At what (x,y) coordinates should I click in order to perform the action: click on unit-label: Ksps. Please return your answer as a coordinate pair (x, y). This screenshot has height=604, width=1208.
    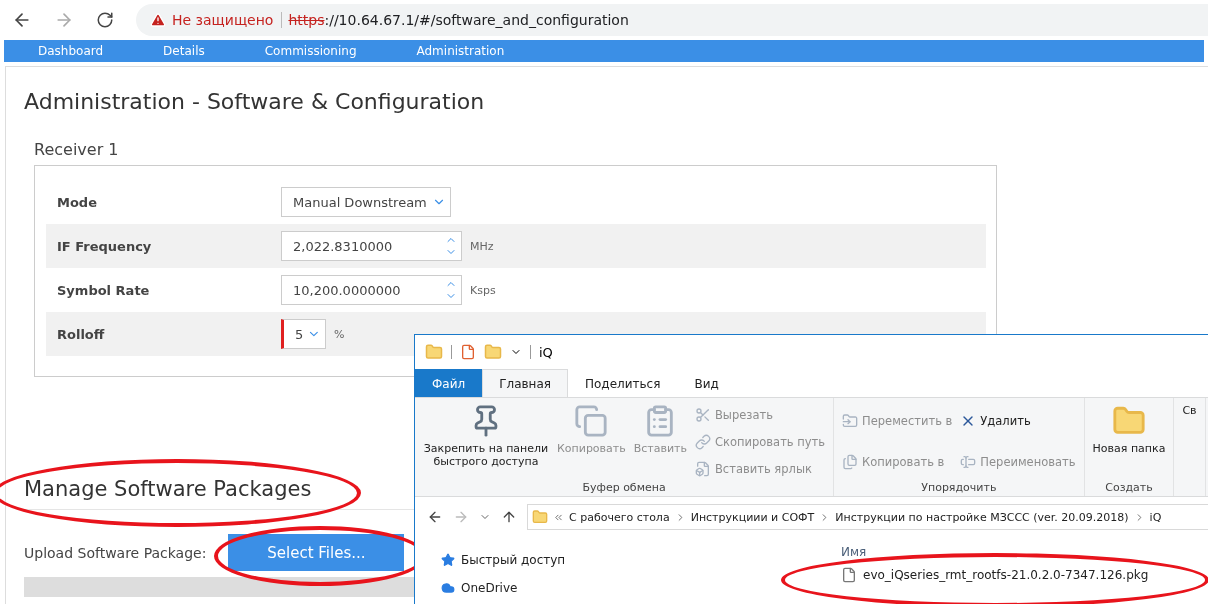
    Looking at the image, I should click on (483, 290).